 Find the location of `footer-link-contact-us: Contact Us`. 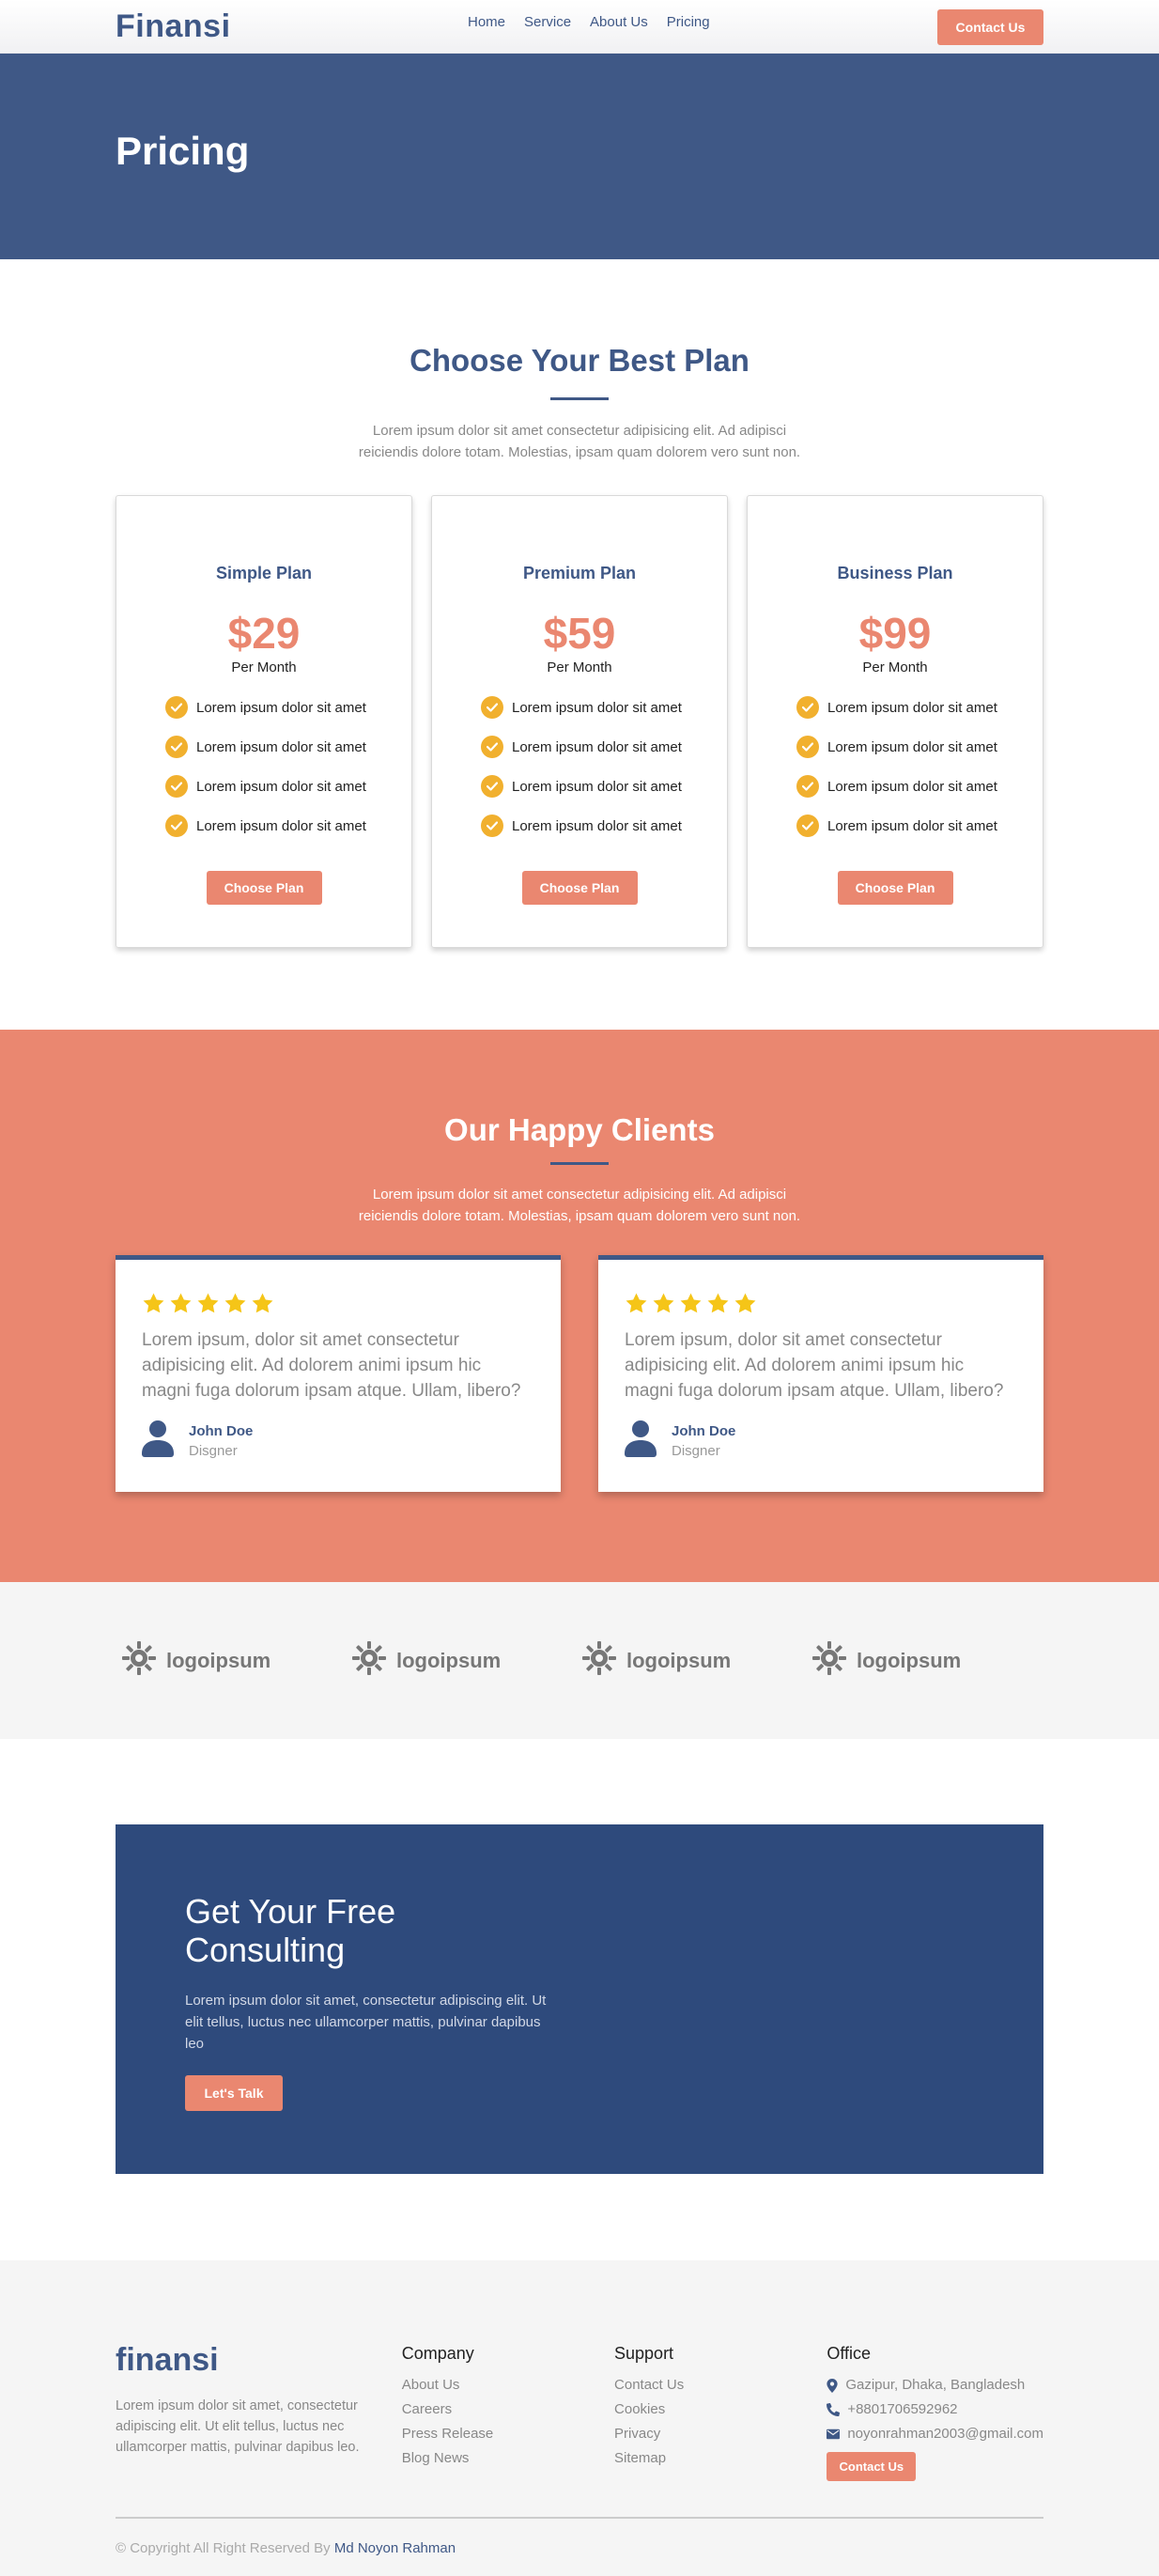

footer-link-contact-us: Contact Us is located at coordinates (720, 2386).